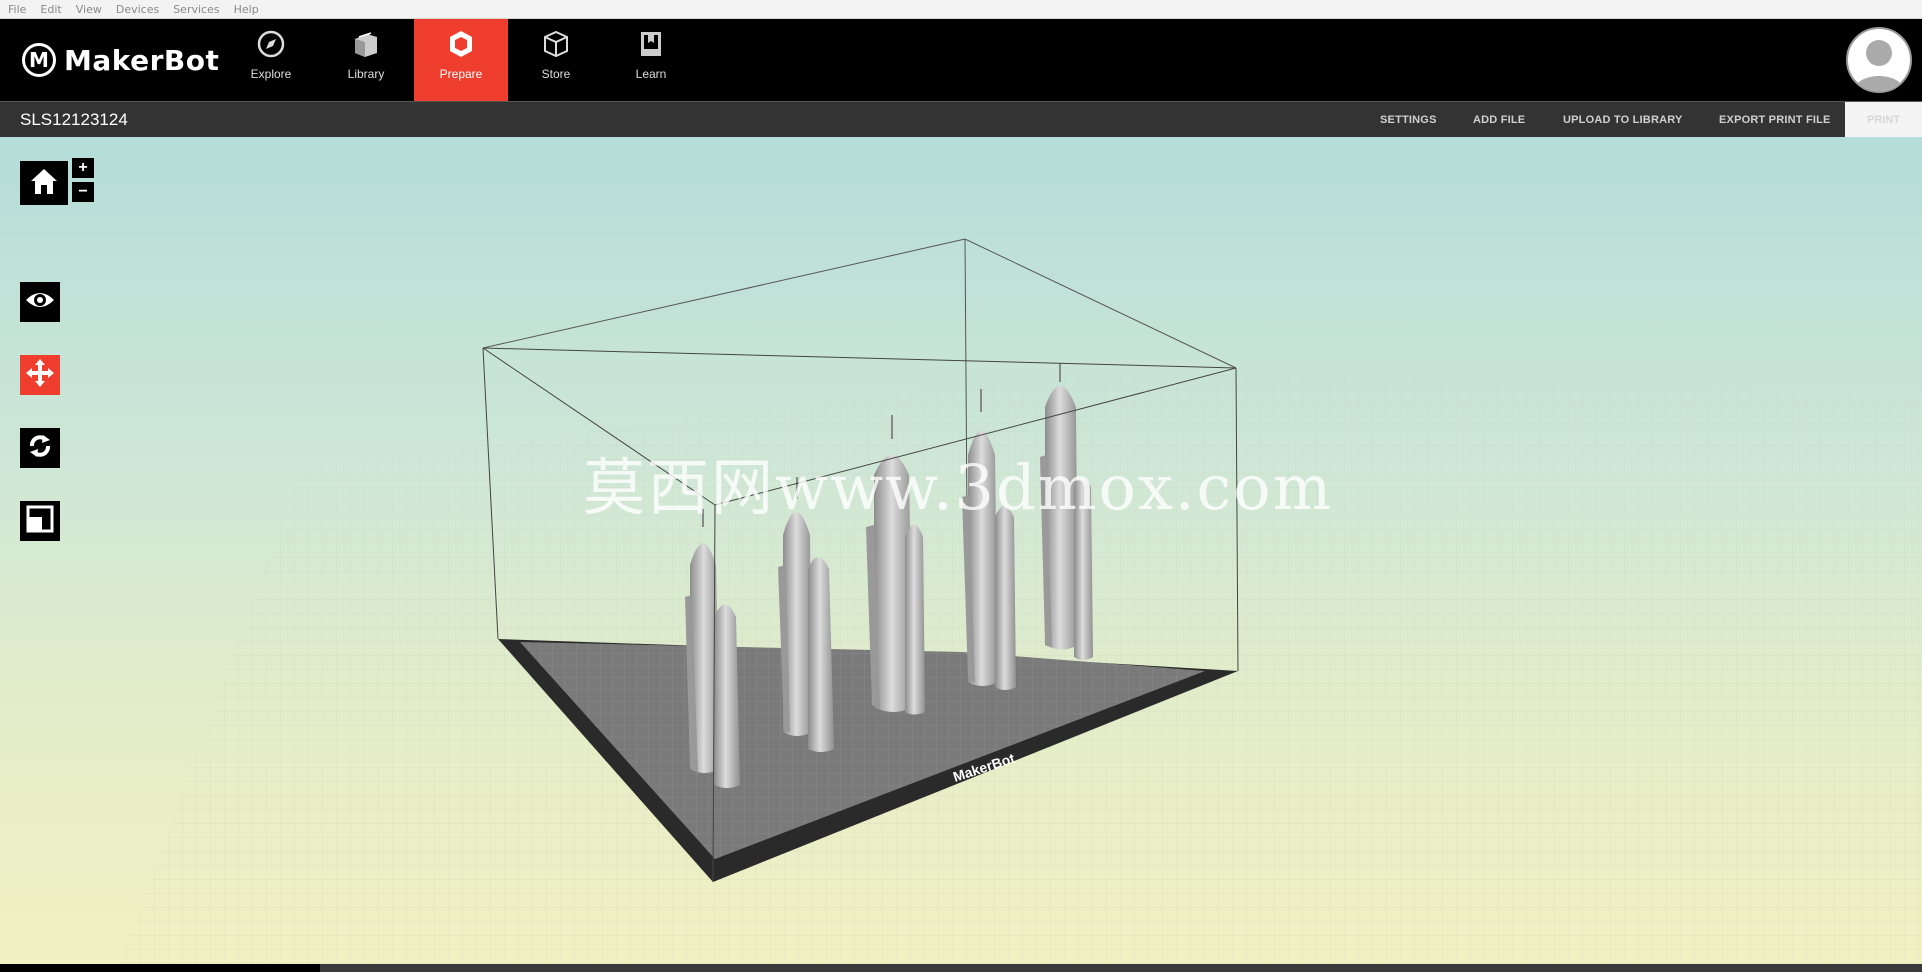 Image resolution: width=1922 pixels, height=972 pixels. I want to click on menu-file: File, so click(17, 9).